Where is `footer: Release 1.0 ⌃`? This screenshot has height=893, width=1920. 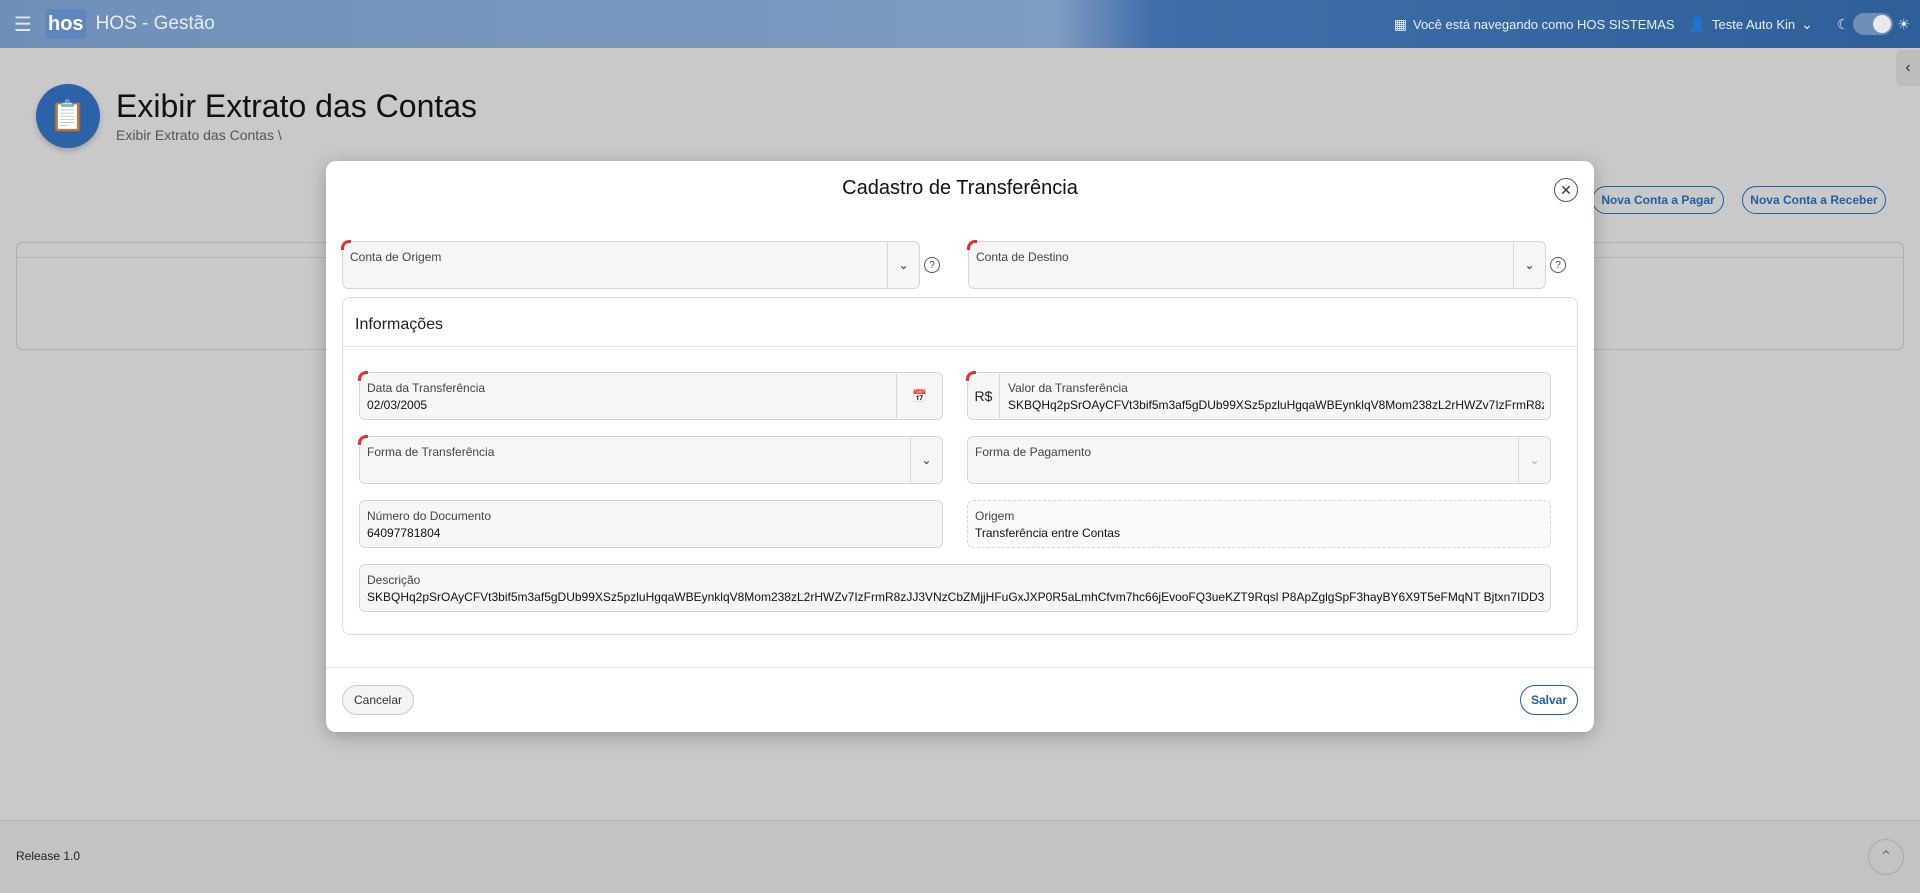
footer: Release 1.0 ⌃ is located at coordinates (960, 856).